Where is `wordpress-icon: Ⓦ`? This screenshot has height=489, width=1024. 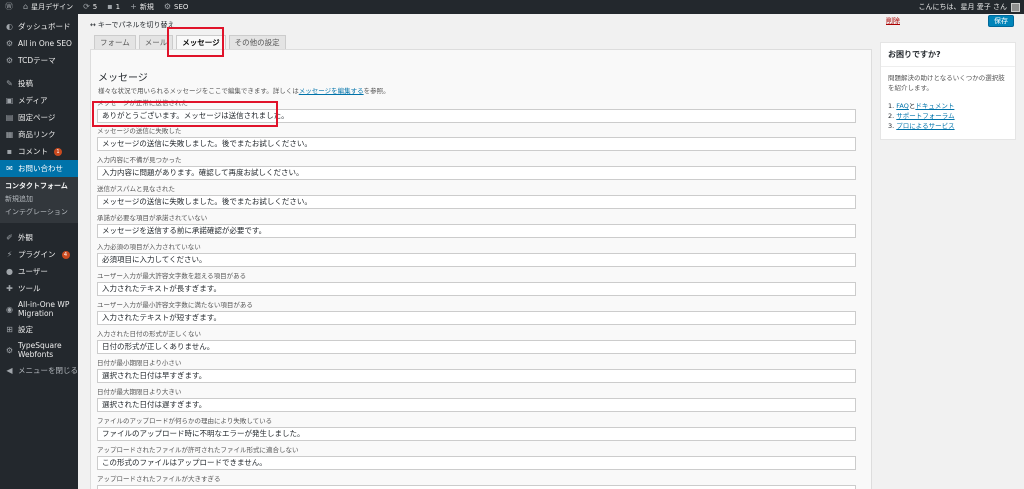
wordpress-icon: Ⓦ is located at coordinates (9, 6).